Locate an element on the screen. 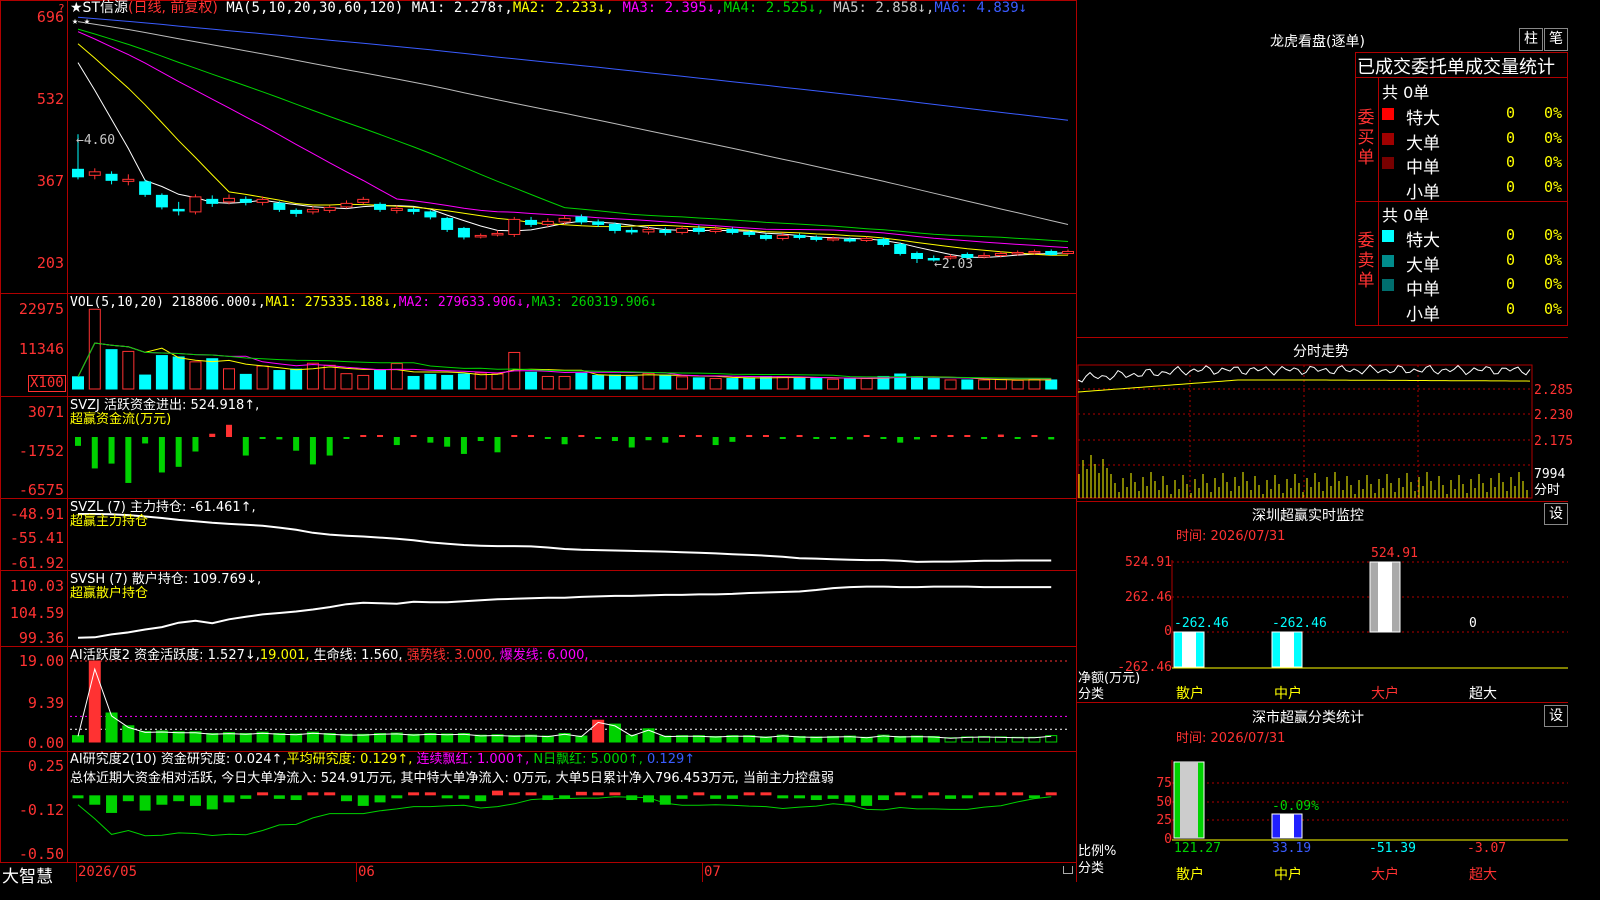 Image resolution: width=1600 pixels, height=900 pixels. classify-bar-1-shine is located at coordinates (1189, 800).